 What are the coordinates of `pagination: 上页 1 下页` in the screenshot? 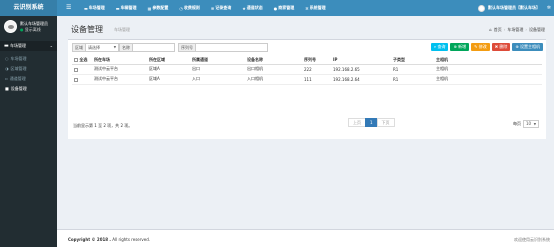 It's located at (371, 122).